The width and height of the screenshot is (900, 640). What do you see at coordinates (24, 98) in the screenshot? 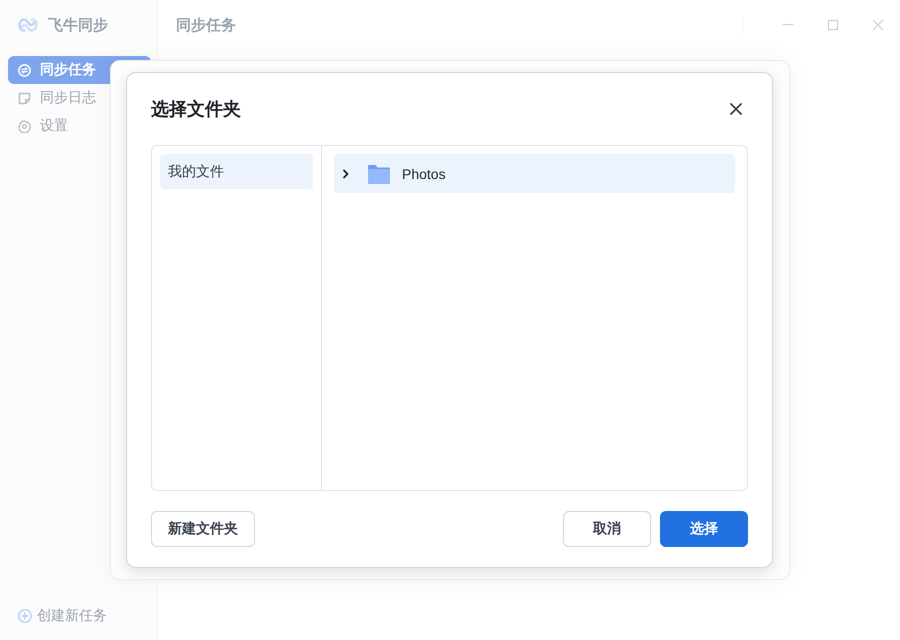
I see `note-icon` at bounding box center [24, 98].